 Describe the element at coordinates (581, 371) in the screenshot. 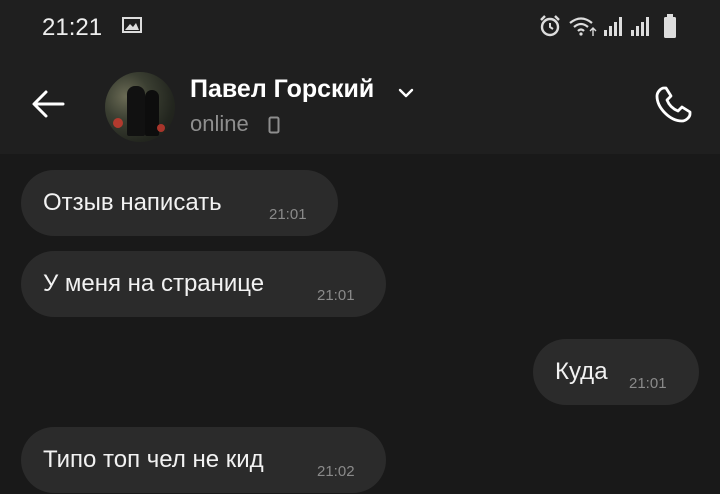

I see `message-text: Куда` at that location.